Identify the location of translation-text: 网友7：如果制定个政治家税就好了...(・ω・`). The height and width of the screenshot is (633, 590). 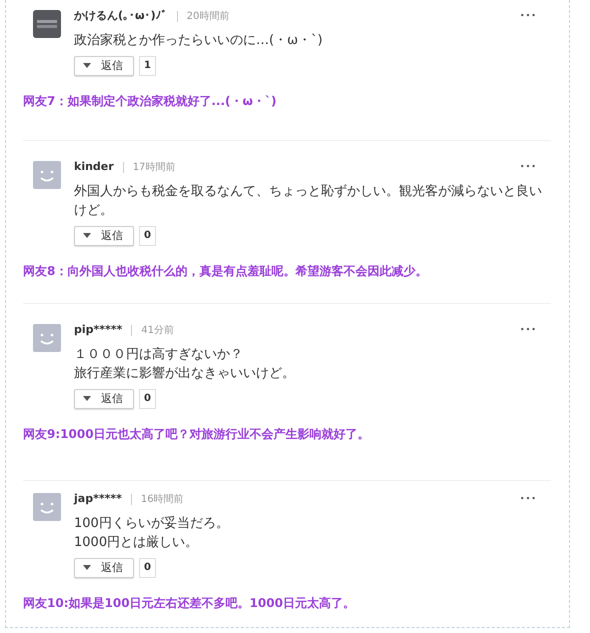
(150, 101).